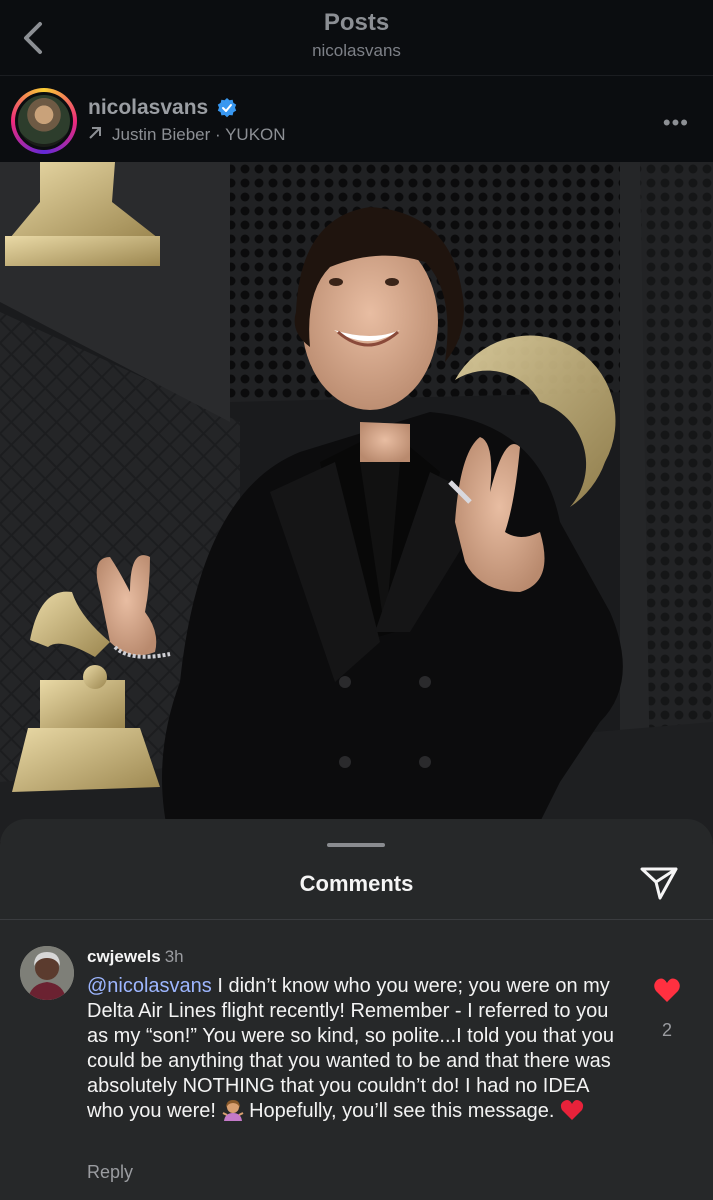 Image resolution: width=713 pixels, height=1200 pixels. What do you see at coordinates (666, 1030) in the screenshot?
I see `like-count: 2` at bounding box center [666, 1030].